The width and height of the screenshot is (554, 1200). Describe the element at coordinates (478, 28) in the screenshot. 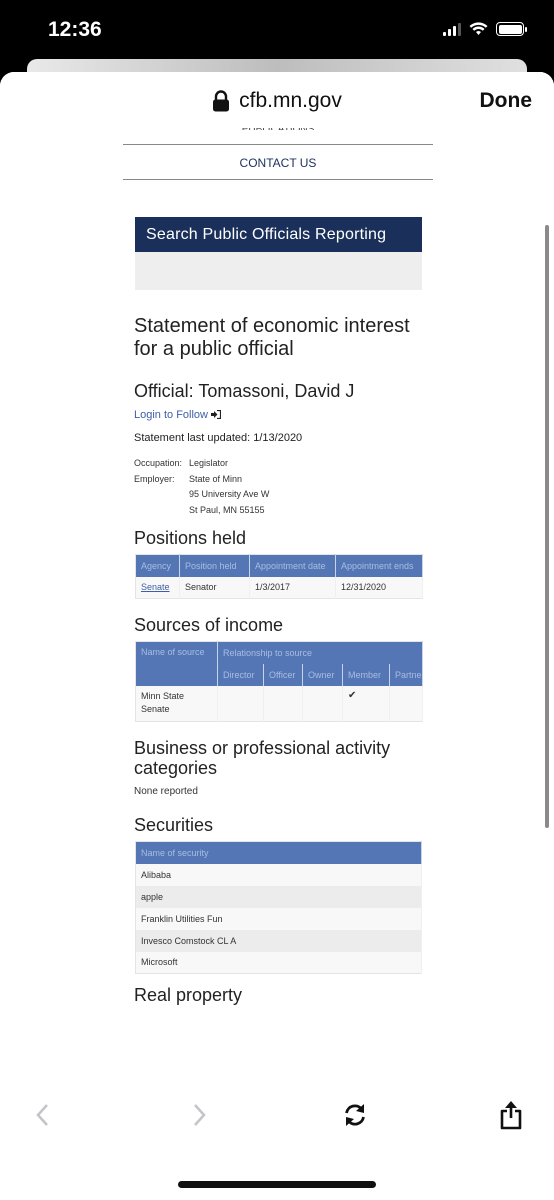

I see `wifi-icon` at that location.